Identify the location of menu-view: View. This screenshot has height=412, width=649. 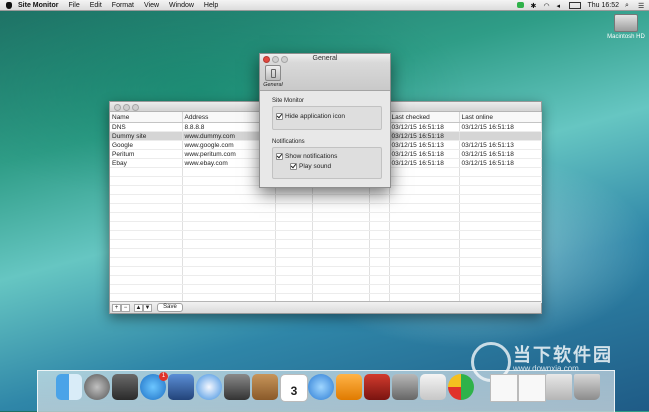
(151, 5).